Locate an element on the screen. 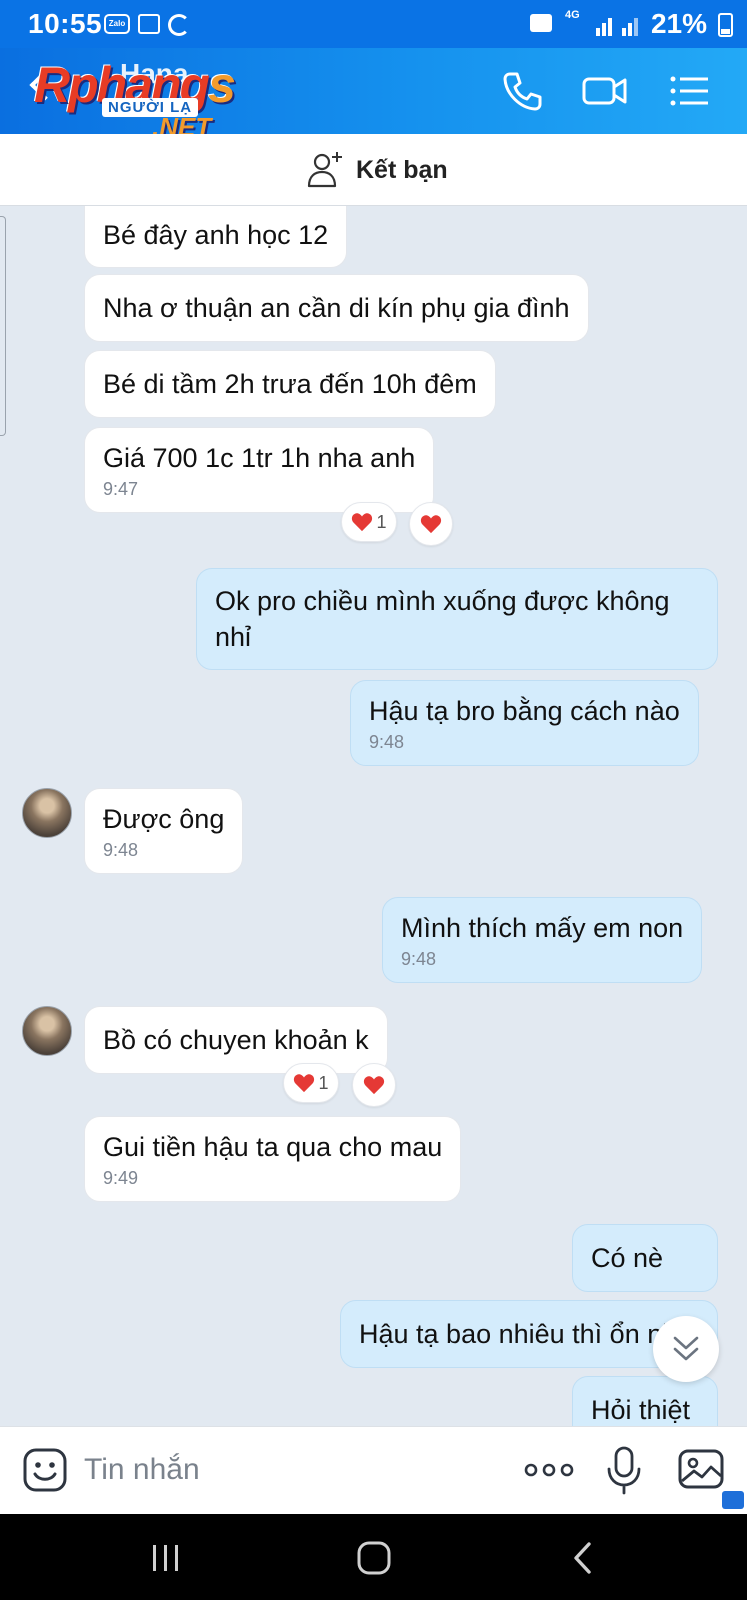  video-call-icon is located at coordinates (605, 91).